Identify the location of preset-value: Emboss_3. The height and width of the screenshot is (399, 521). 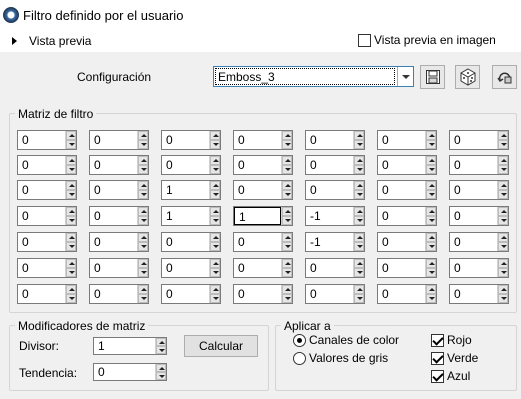
(305, 76).